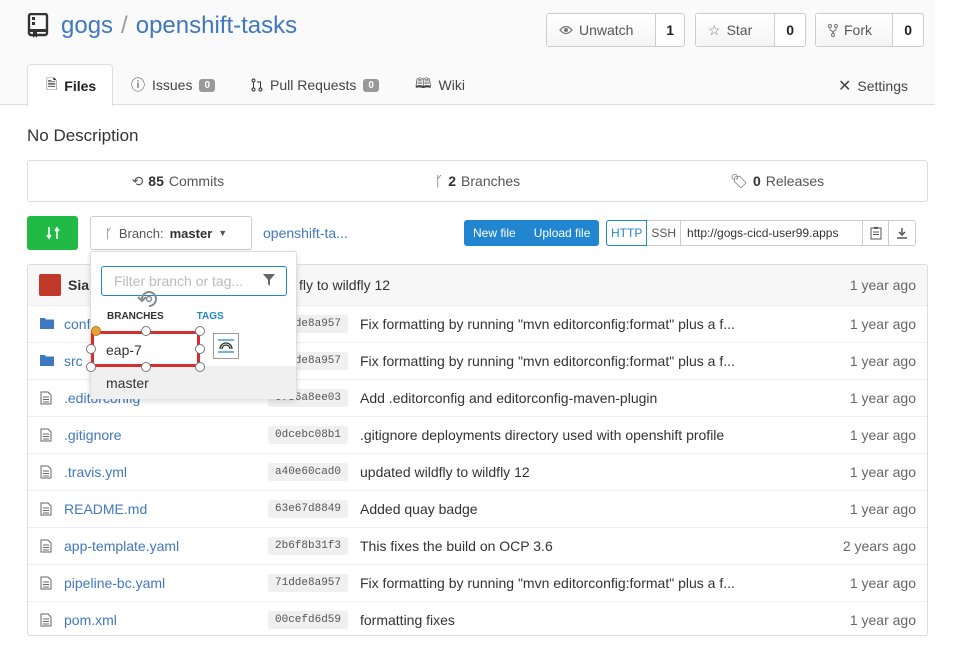  I want to click on tab-wiki: 🕮 Wiki, so click(440, 85).